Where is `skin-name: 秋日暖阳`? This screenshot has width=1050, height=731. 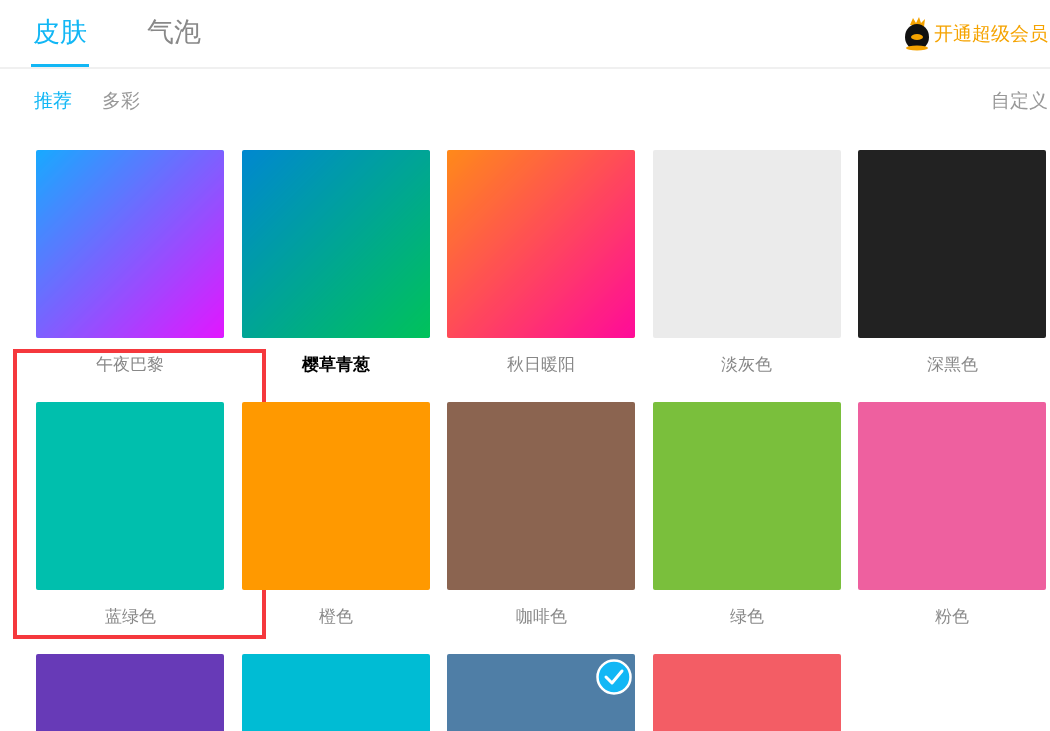 skin-name: 秋日暖阳 is located at coordinates (541, 364).